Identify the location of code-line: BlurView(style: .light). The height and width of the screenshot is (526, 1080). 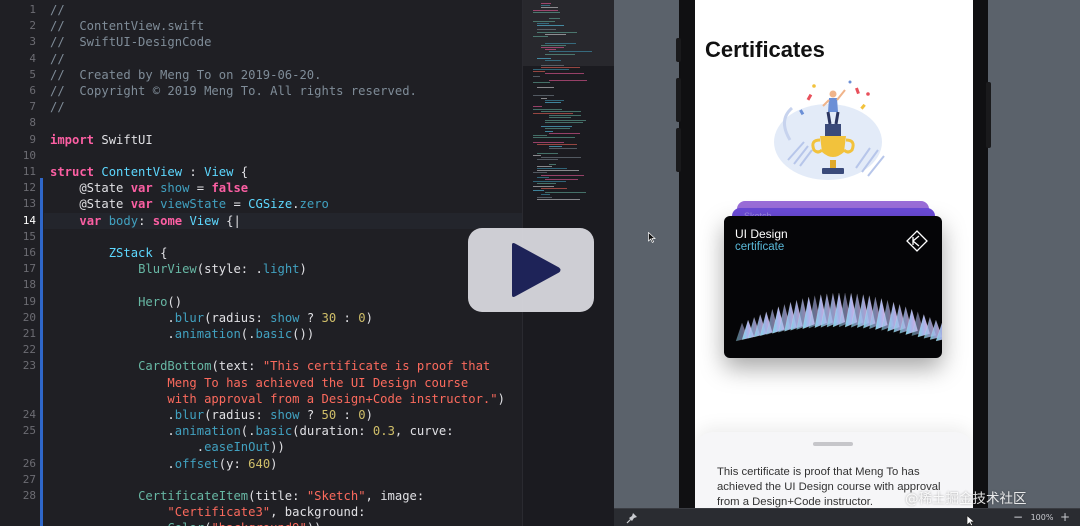
(283, 269).